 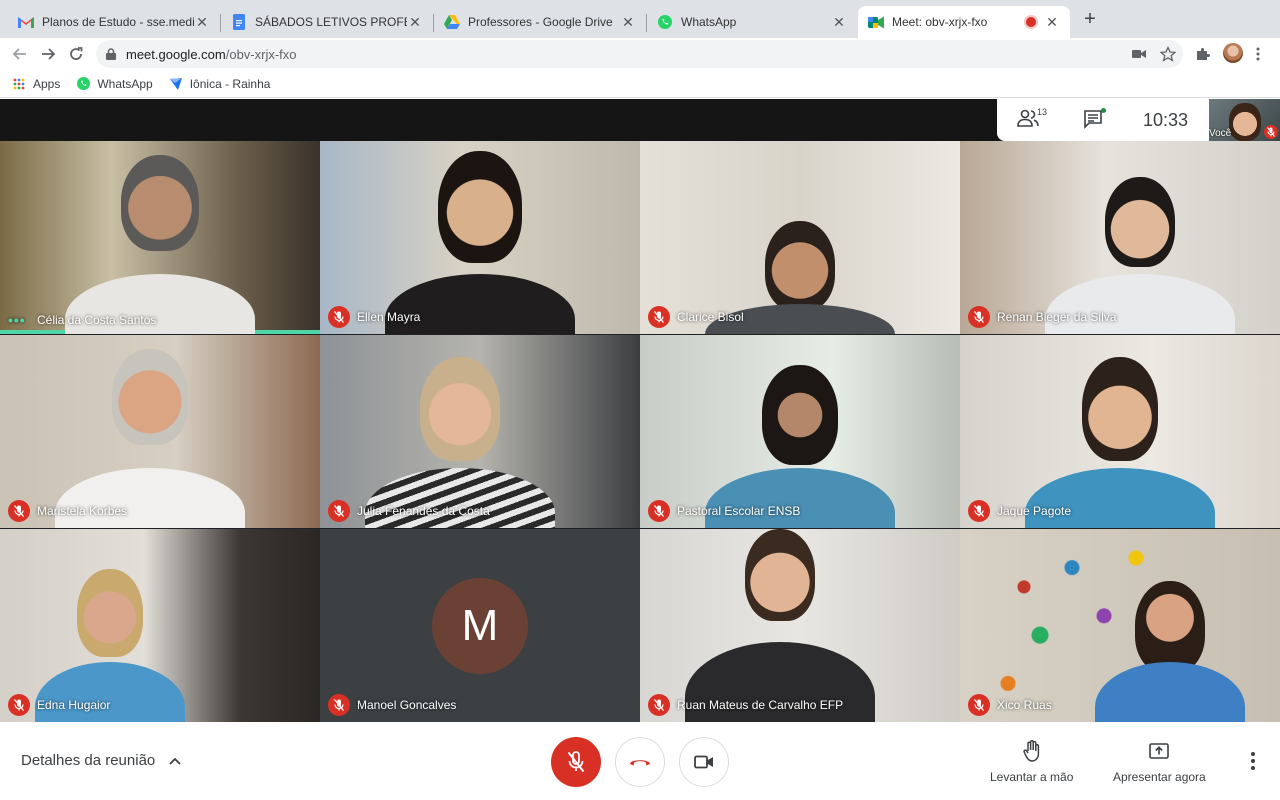 I want to click on browser-toolbar: meet.google.com/obv-xrjx-fxo, so click(x=640, y=54).